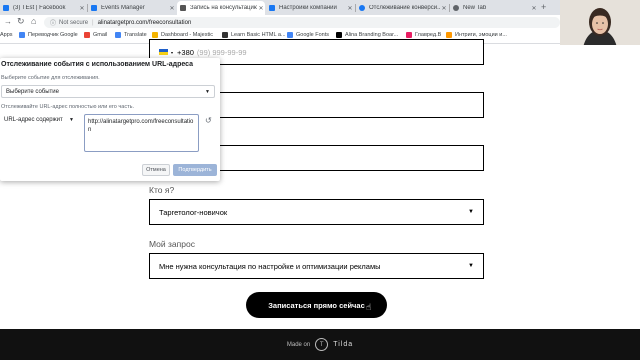  Describe the element at coordinates (53, 35) in the screenshot. I see `bookmark-label: Переводчик Google` at that location.